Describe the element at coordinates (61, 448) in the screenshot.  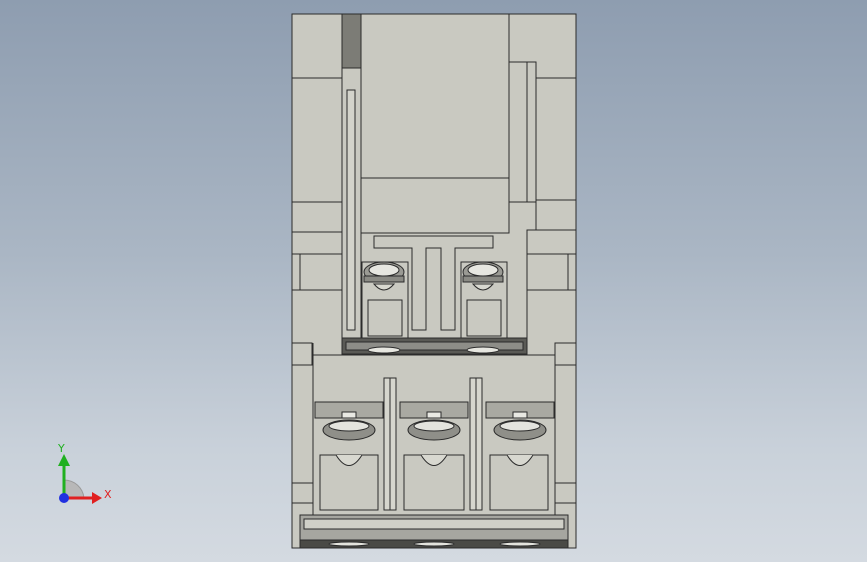
I see `y-axis-label: Y` at that location.